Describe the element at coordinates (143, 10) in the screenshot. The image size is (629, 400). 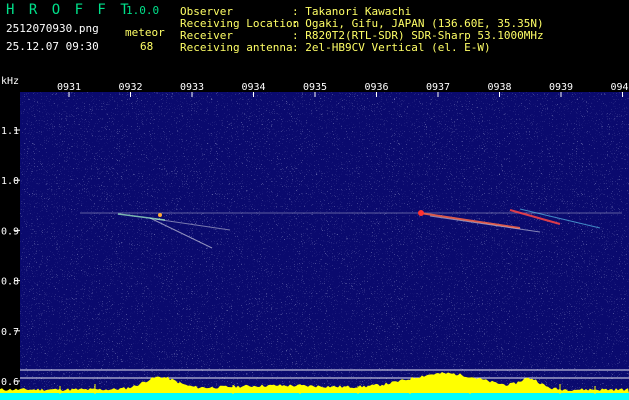
I see `app-version: 1.0.0` at that location.